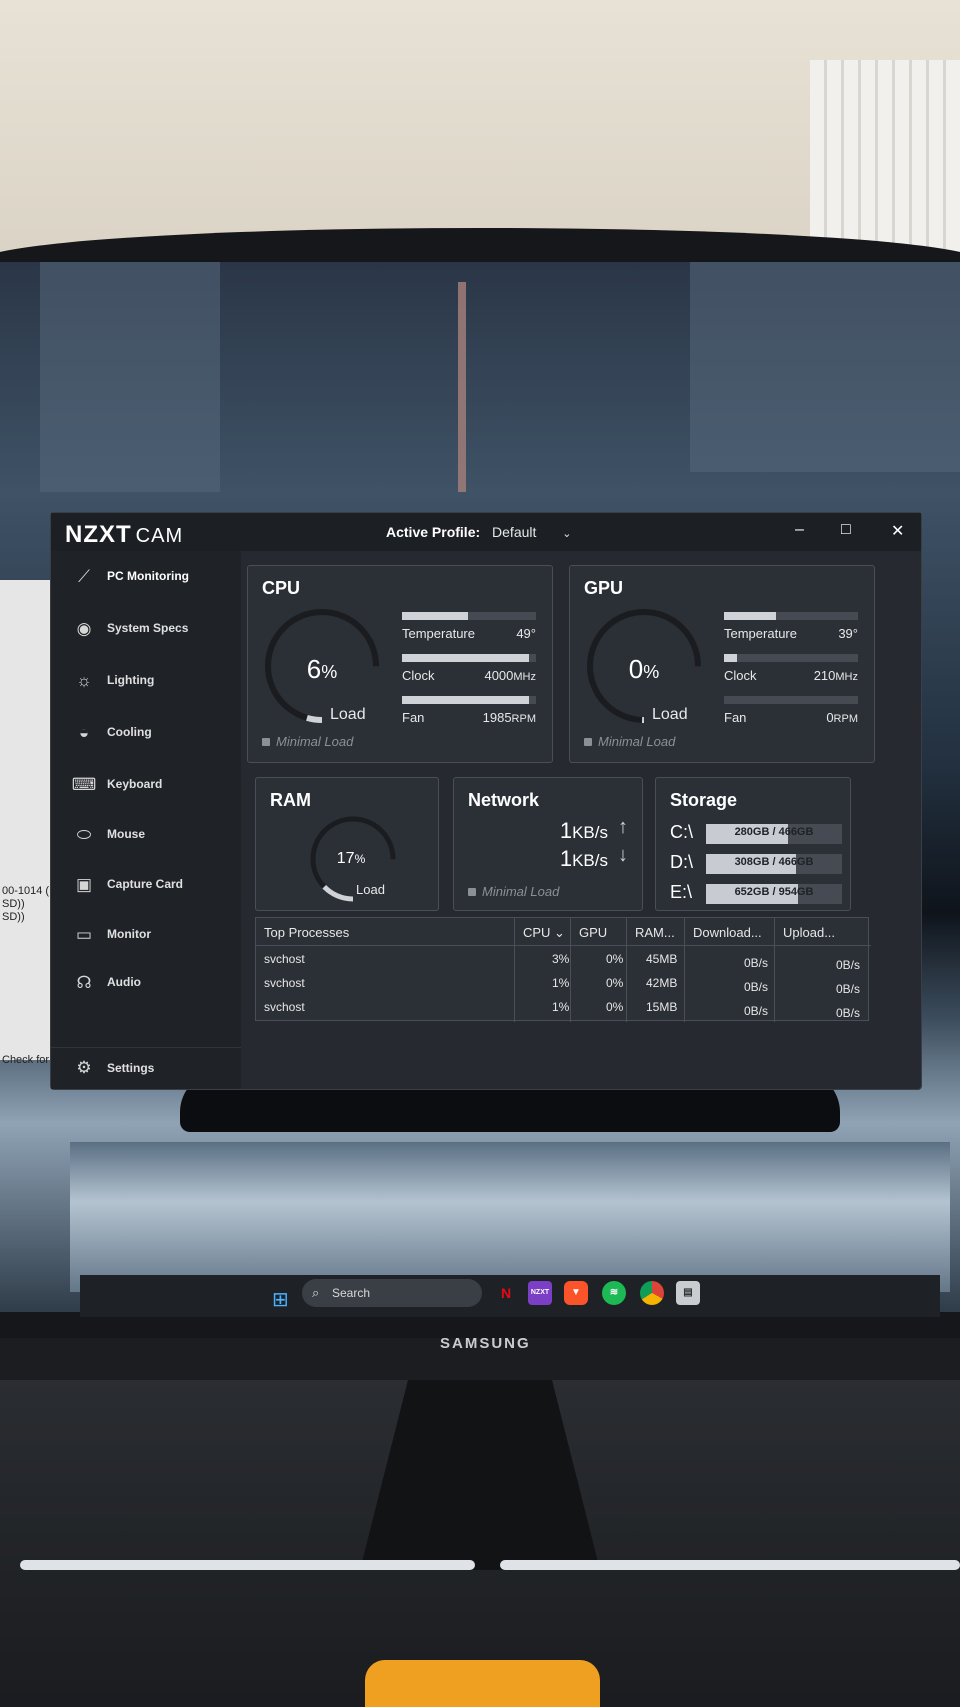 The width and height of the screenshot is (960, 1707). I want to click on cooling-icon: ◒, so click(84, 732).